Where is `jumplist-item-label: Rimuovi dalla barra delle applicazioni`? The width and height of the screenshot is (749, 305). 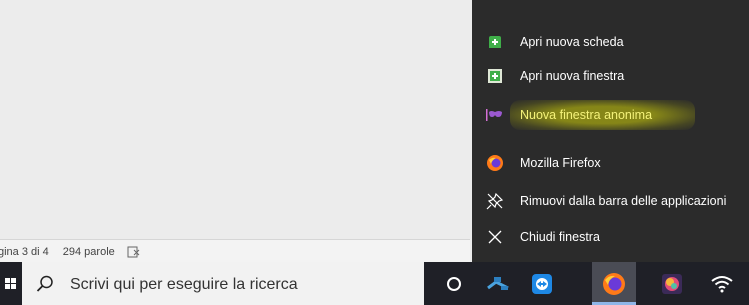
jumplist-item-label: Rimuovi dalla barra delle applicazioni is located at coordinates (623, 201).